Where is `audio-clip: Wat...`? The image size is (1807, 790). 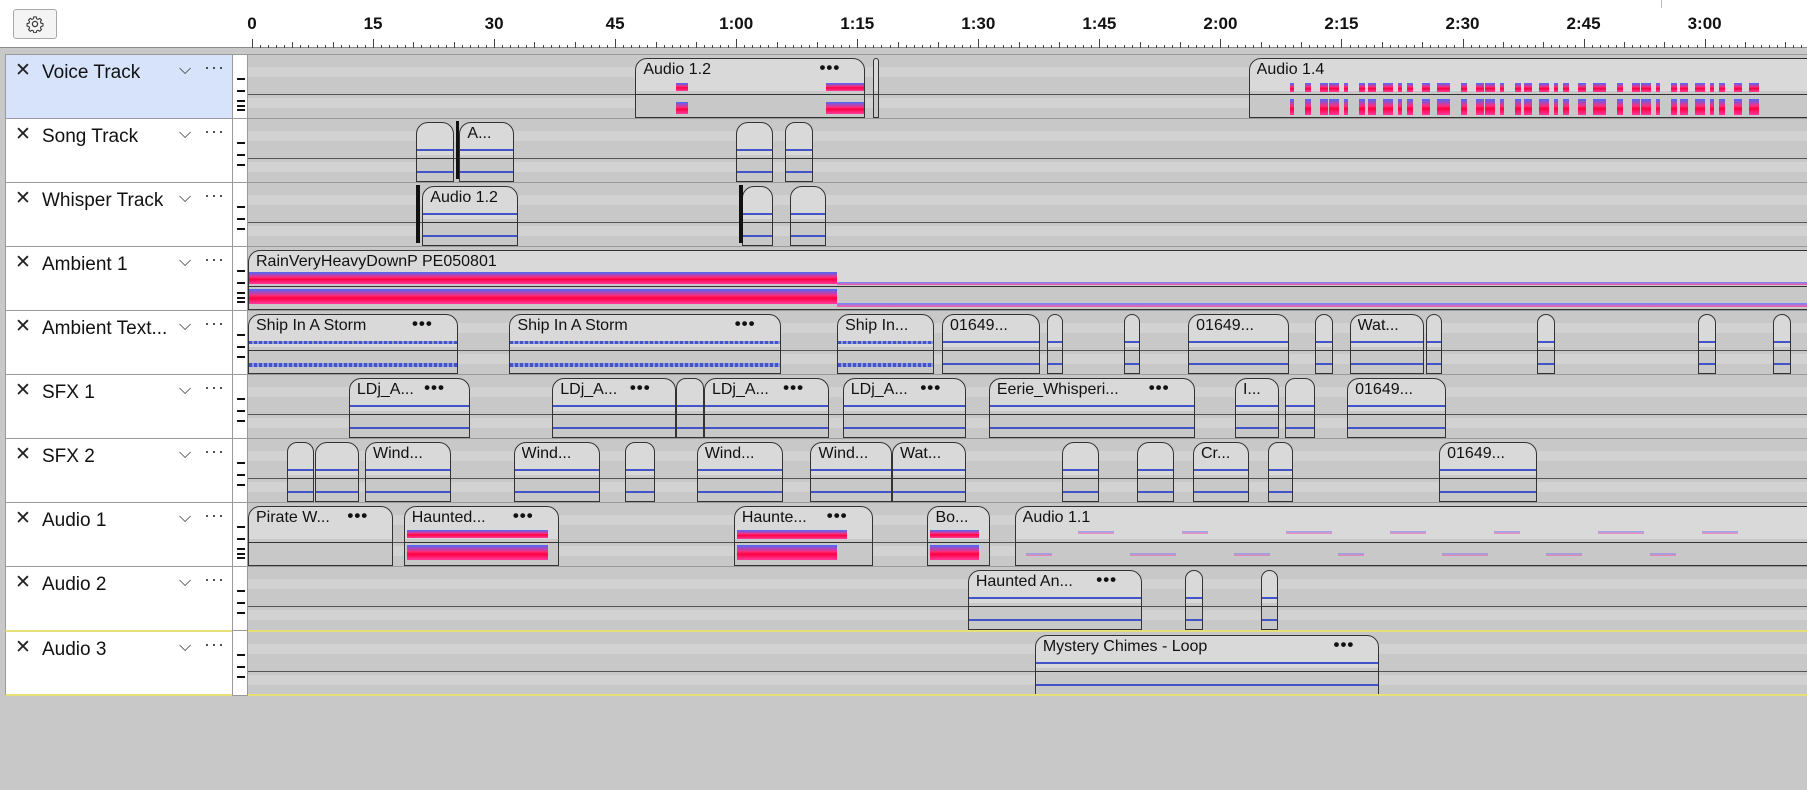
audio-clip: Wat... is located at coordinates (929, 472).